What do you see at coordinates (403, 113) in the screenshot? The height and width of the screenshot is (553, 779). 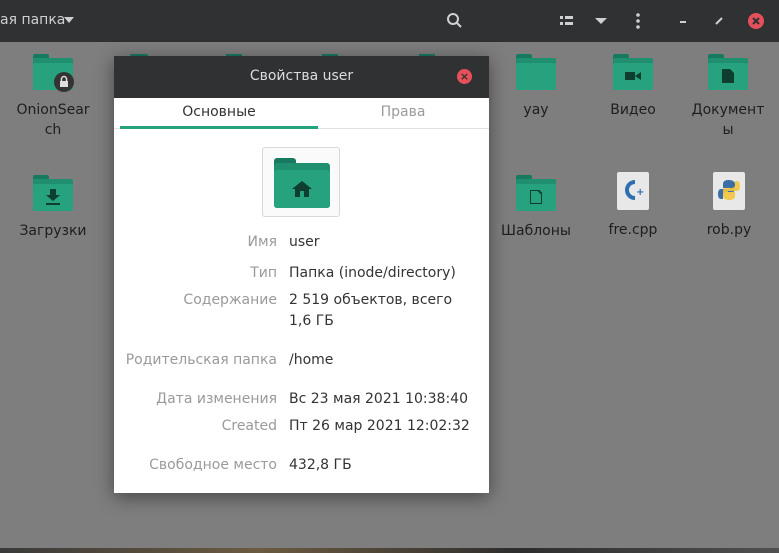 I see `tab-permissions: Права` at bounding box center [403, 113].